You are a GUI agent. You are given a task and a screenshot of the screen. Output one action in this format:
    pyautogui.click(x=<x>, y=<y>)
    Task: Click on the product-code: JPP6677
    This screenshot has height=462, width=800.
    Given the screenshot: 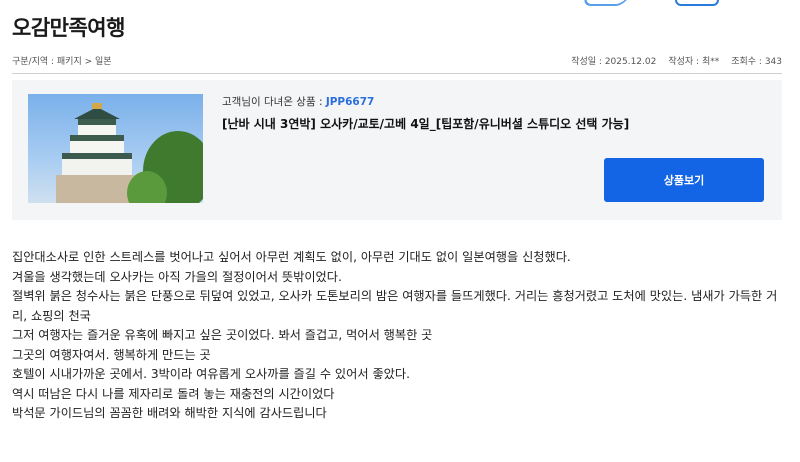 What is the action you would take?
    pyautogui.click(x=350, y=102)
    